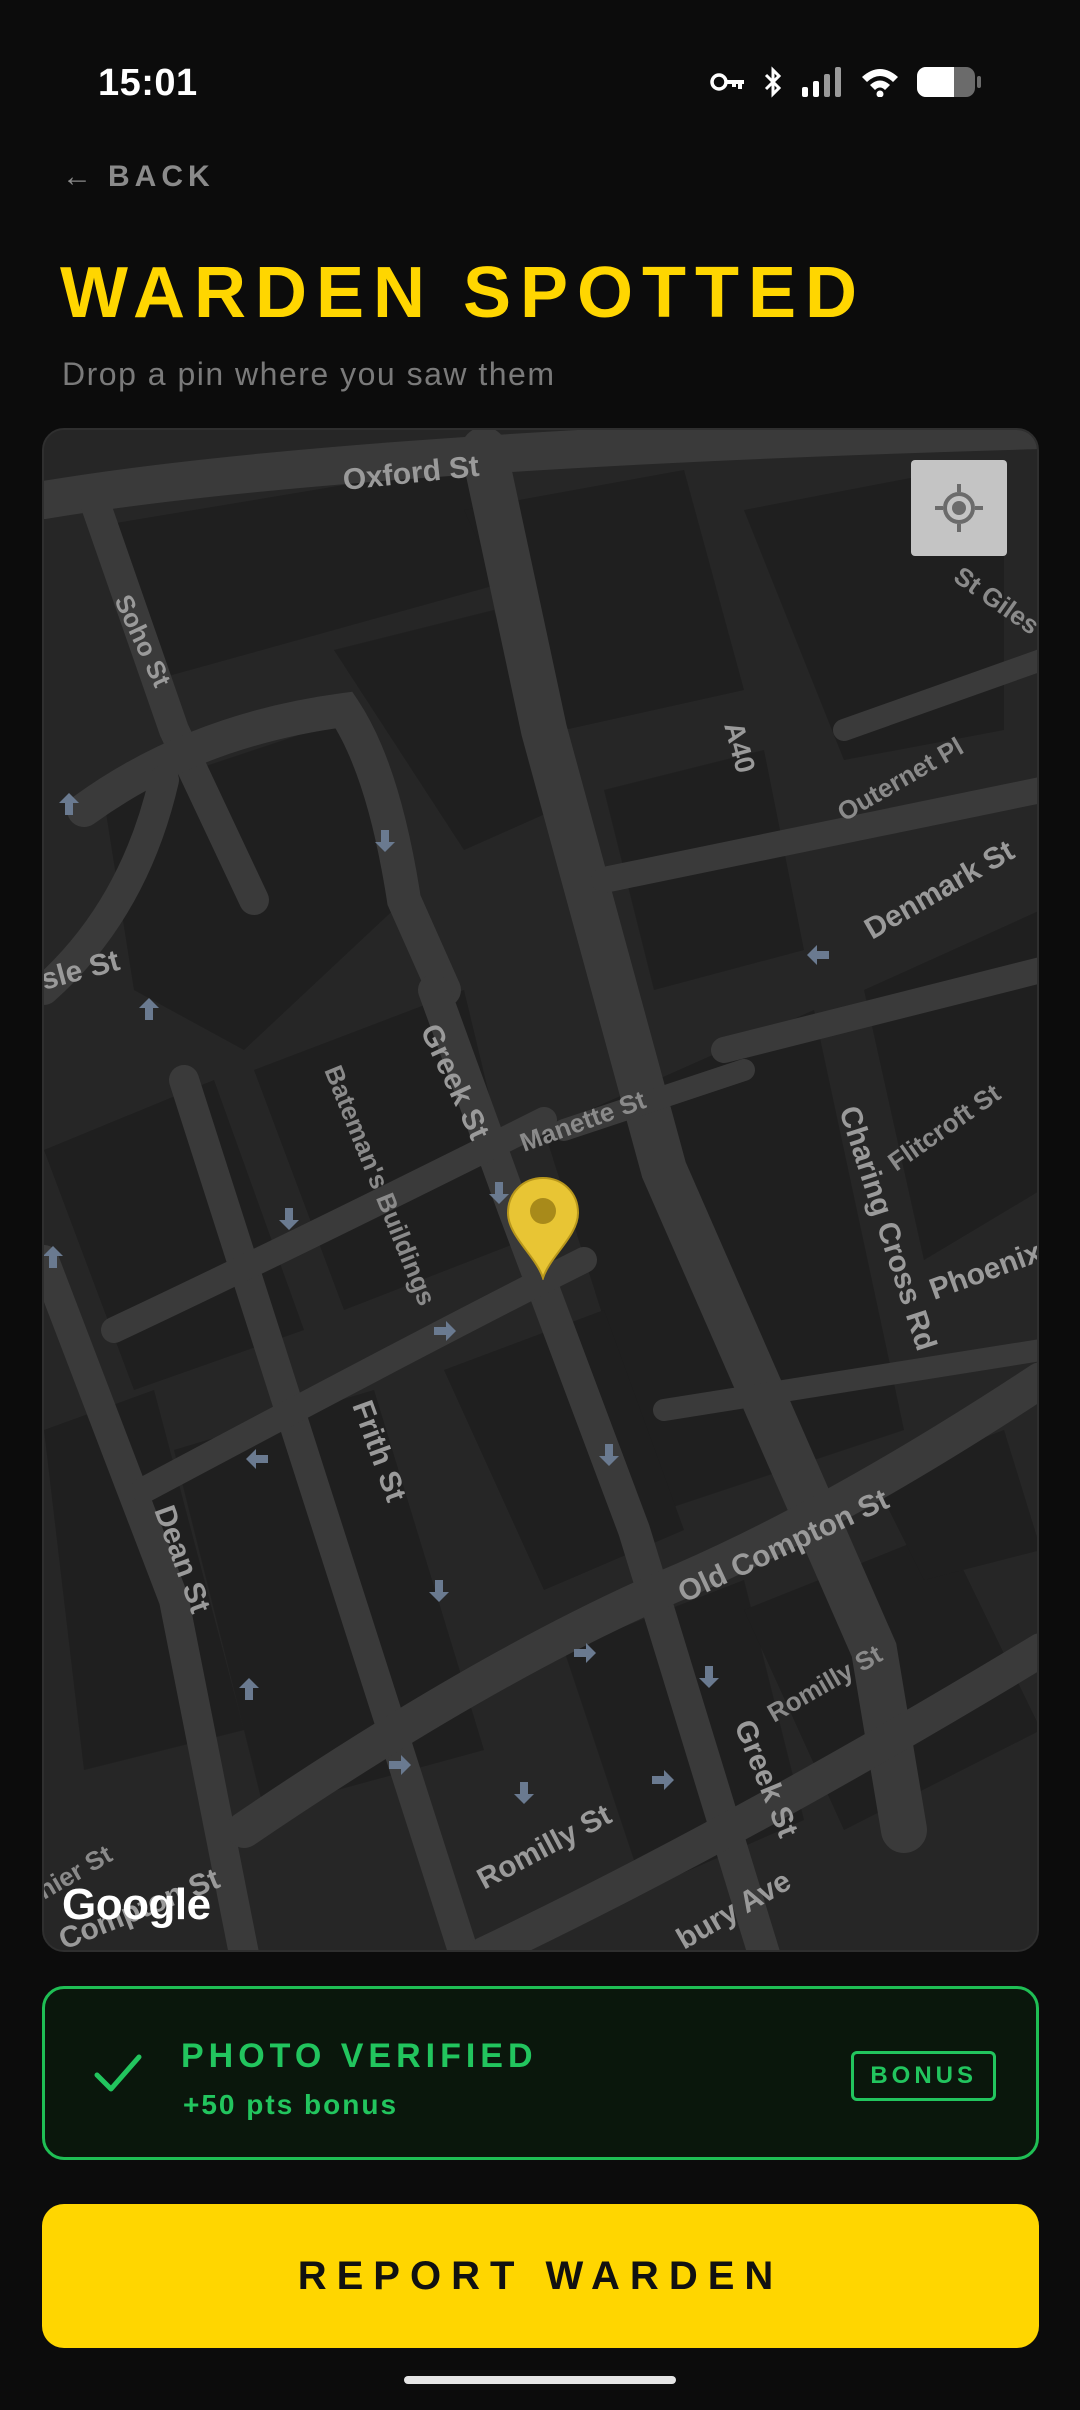  I want to click on crosshair-icon, so click(959, 508).